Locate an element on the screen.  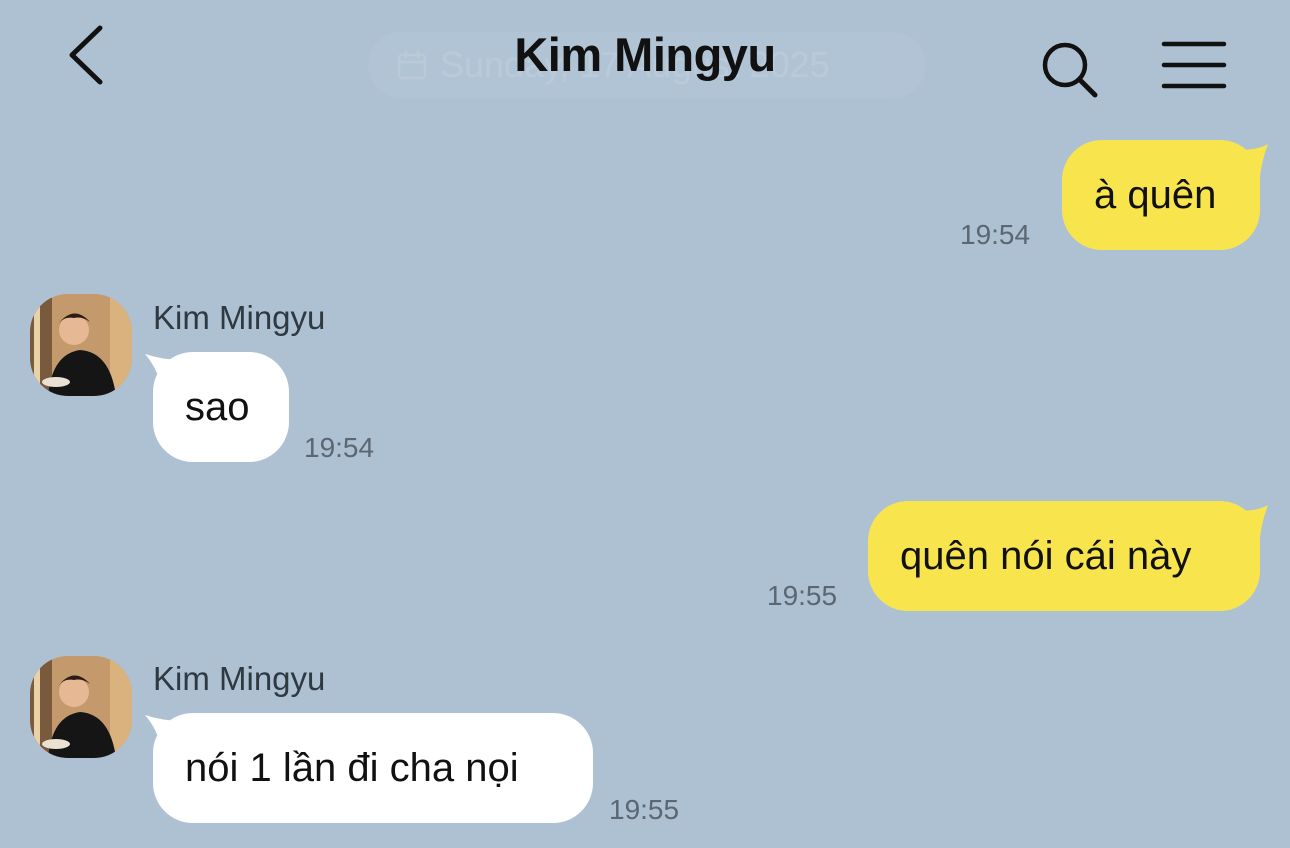
hamburger-menu-icon is located at coordinates (1194, 65).